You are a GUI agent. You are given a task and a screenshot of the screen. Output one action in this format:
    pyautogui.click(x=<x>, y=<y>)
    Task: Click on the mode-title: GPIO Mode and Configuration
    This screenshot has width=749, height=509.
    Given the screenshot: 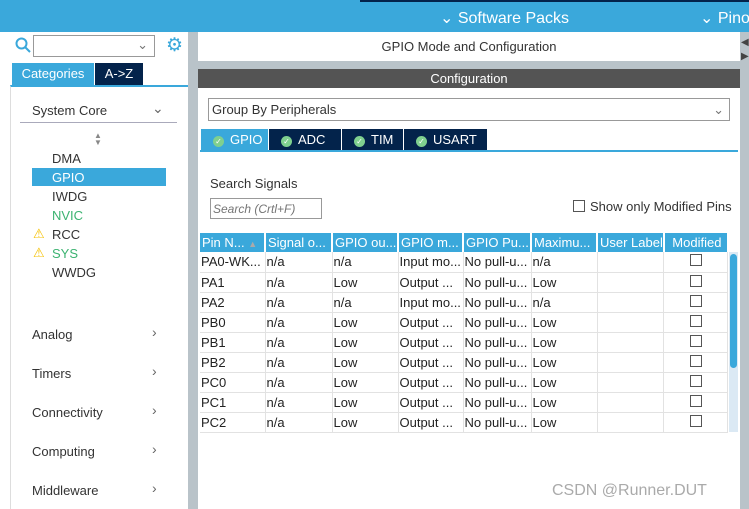 What is the action you would take?
    pyautogui.click(x=469, y=46)
    